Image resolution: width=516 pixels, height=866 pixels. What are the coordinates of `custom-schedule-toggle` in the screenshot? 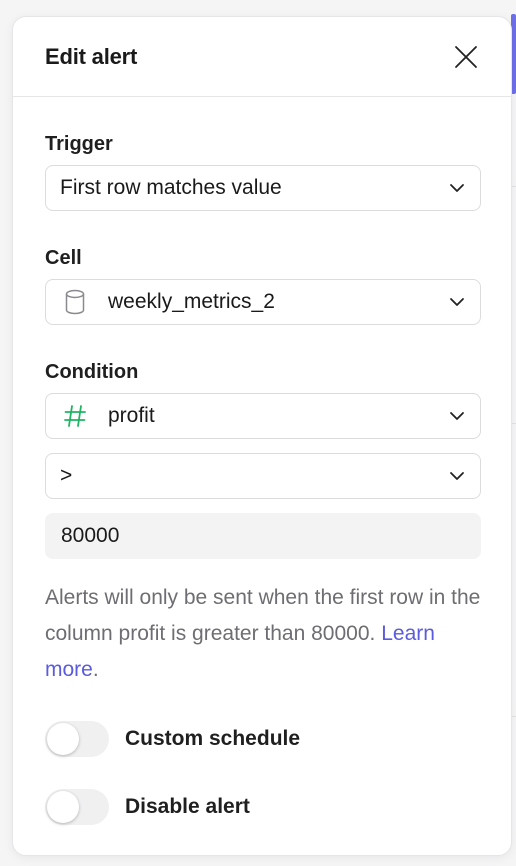 It's located at (77, 739).